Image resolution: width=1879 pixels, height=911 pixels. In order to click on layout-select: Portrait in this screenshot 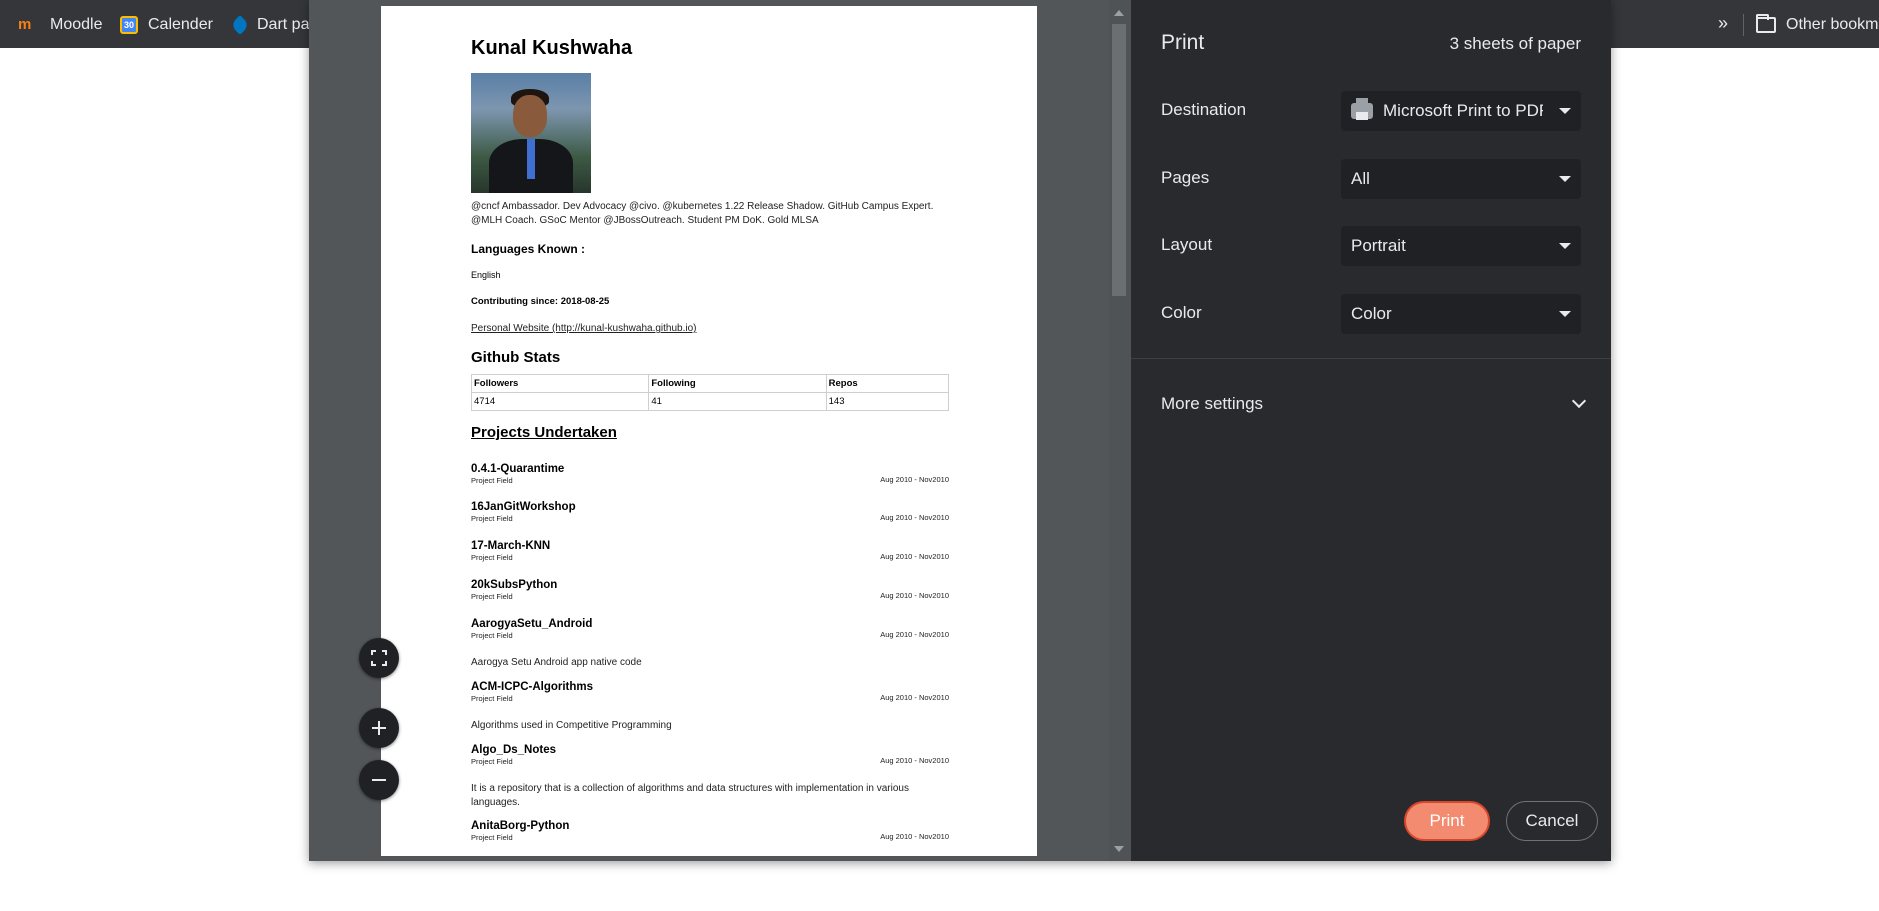, I will do `click(1461, 246)`.